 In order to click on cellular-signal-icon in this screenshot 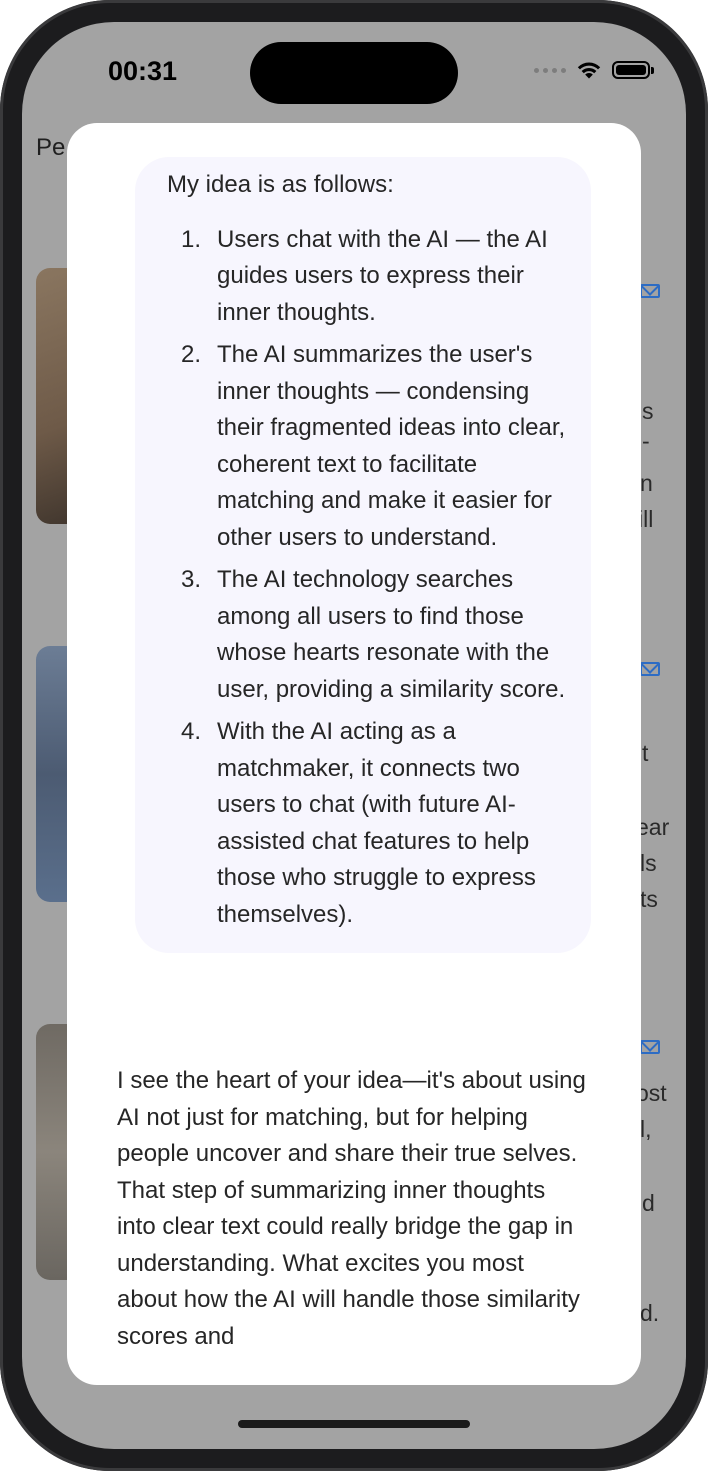, I will do `click(550, 70)`.